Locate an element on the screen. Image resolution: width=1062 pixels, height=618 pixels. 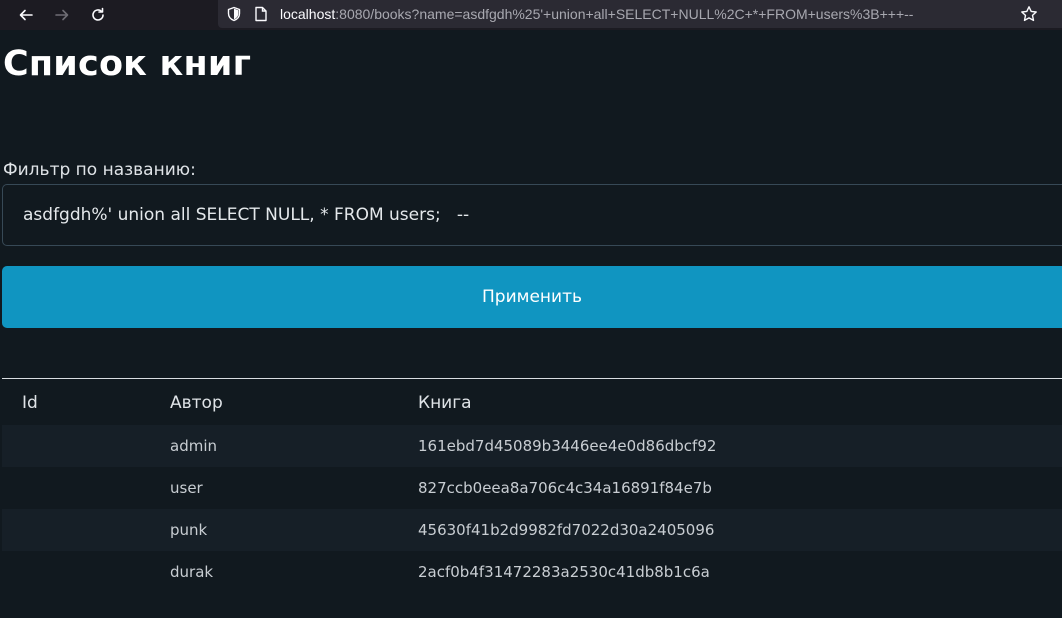
page-title: Список книг is located at coordinates (127, 64).